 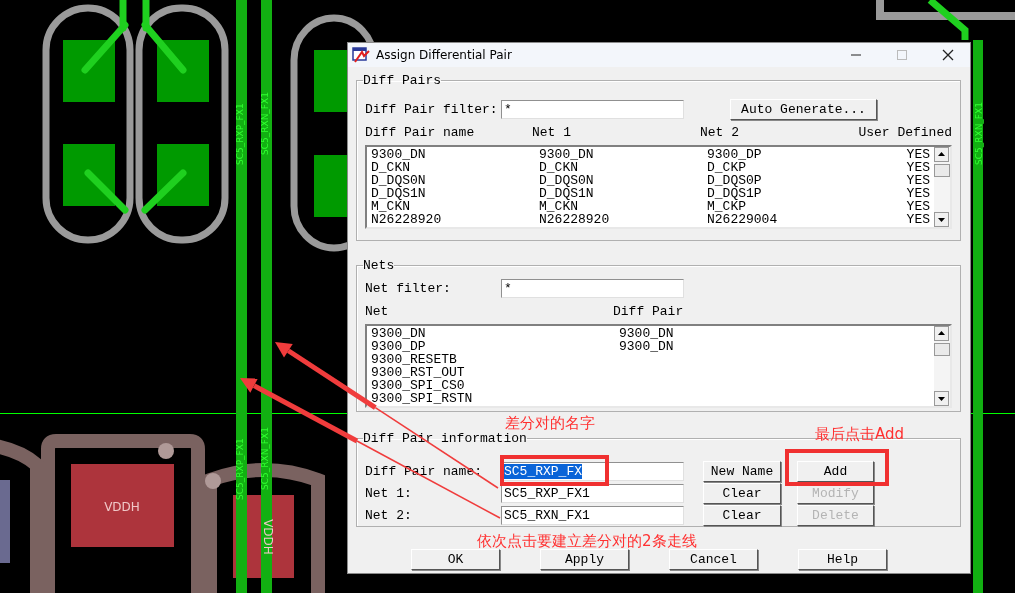 What do you see at coordinates (408, 288) in the screenshot?
I see `field-label: Net filter:` at bounding box center [408, 288].